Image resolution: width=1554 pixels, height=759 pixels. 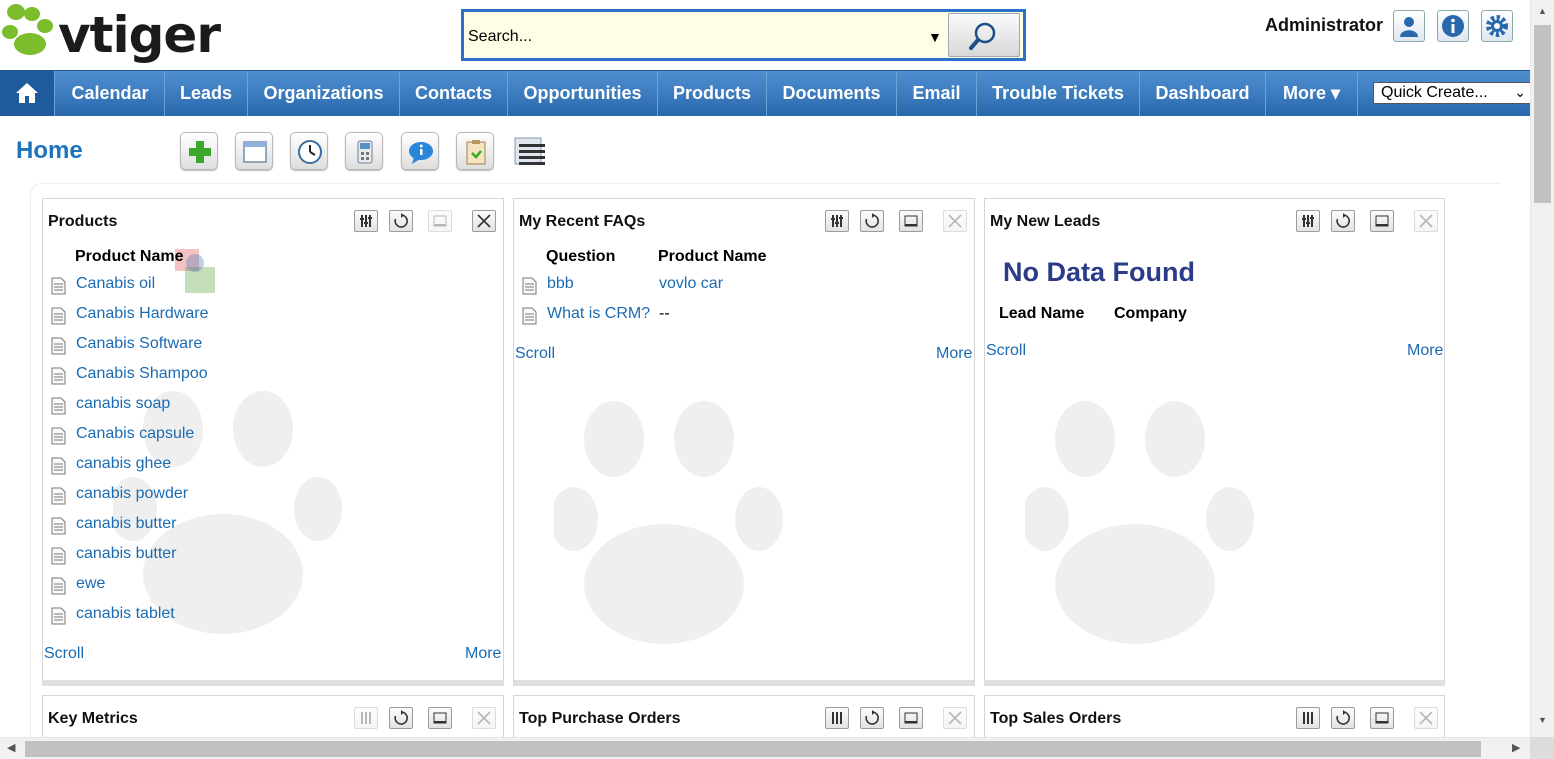 What do you see at coordinates (698, 37) in the screenshot?
I see `search-input` at bounding box center [698, 37].